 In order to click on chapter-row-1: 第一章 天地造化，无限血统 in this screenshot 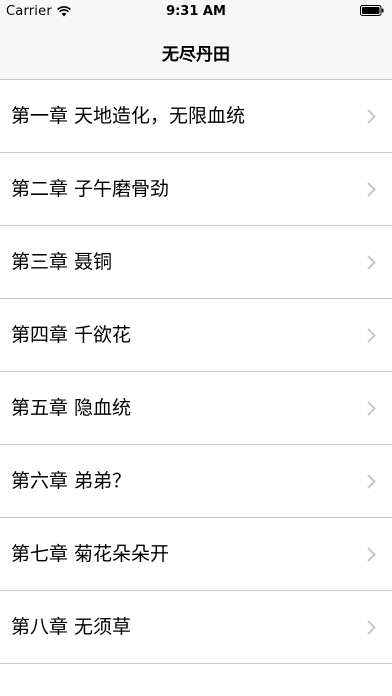, I will do `click(196, 116)`.